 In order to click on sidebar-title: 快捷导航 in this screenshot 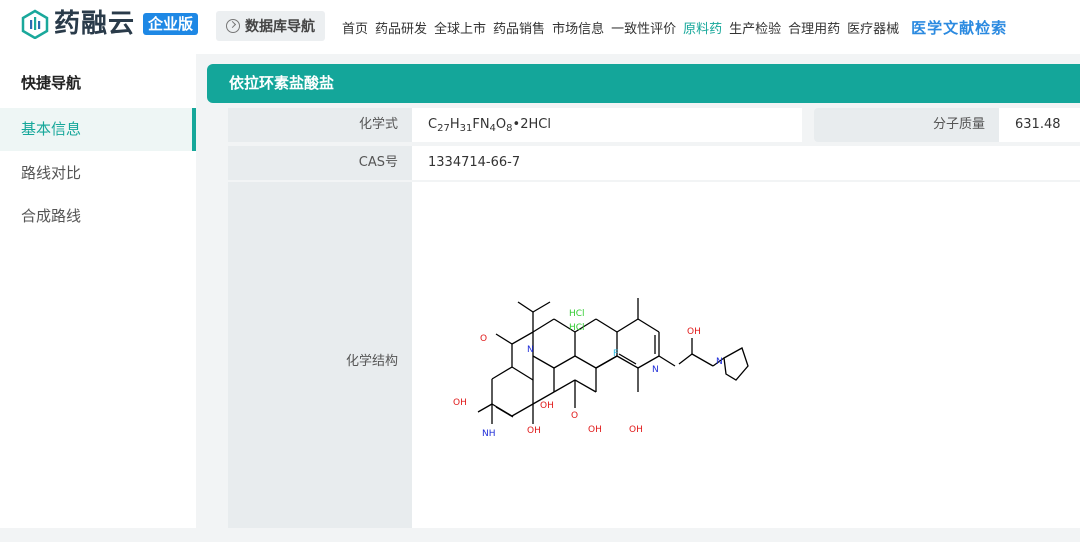, I will do `click(51, 83)`.